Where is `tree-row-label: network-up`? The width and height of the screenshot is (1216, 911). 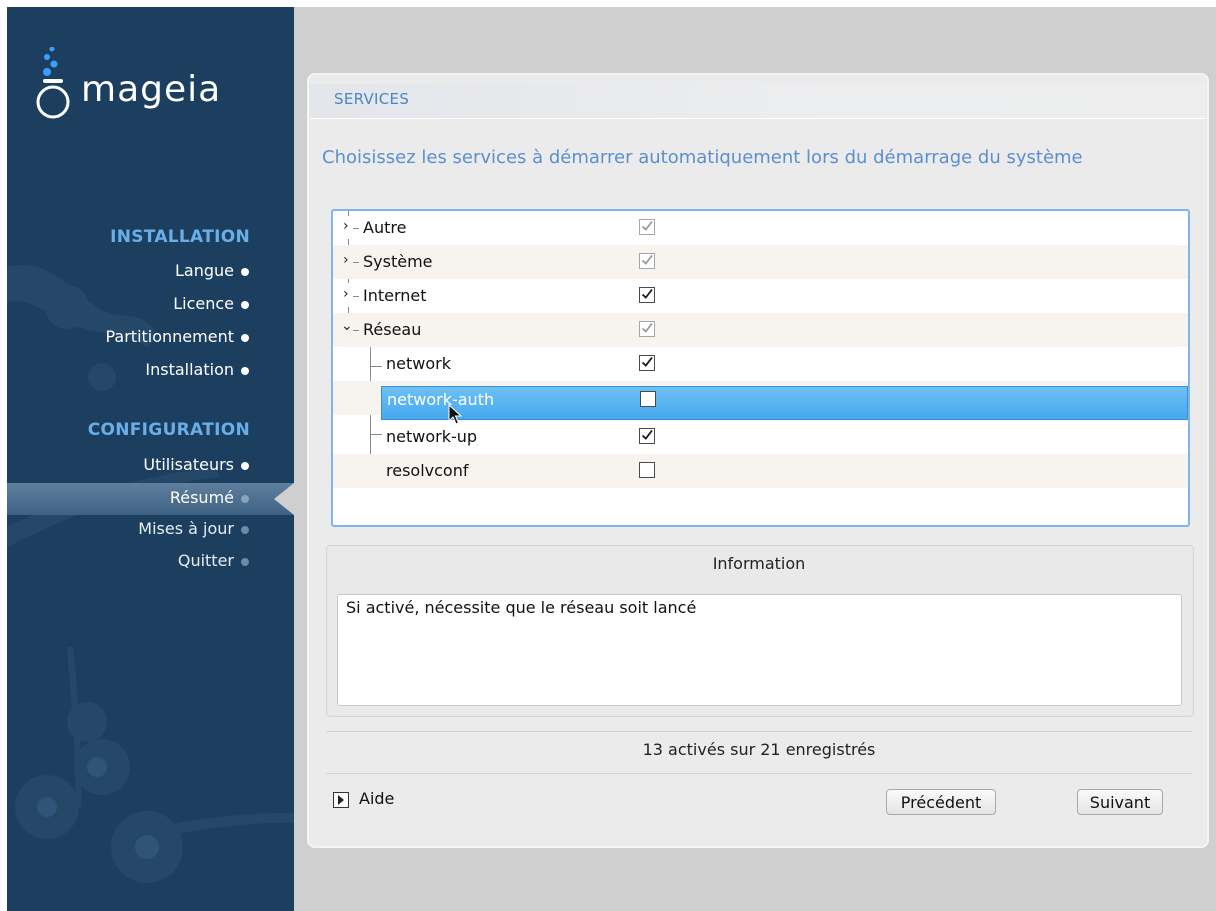
tree-row-label: network-up is located at coordinates (432, 436).